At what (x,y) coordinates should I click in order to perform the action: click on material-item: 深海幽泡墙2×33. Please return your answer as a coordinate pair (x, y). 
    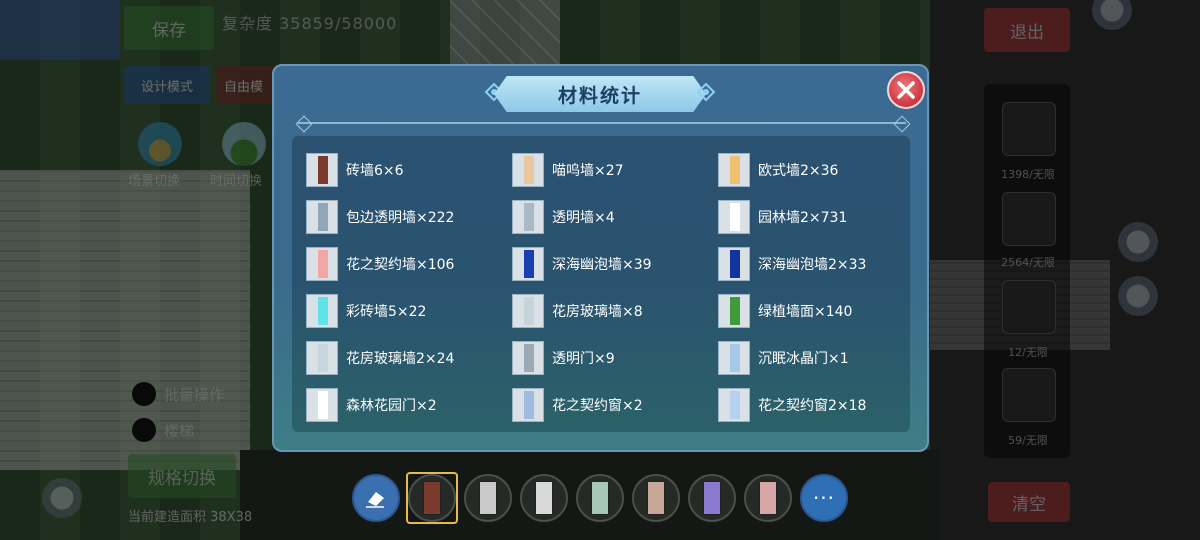
    Looking at the image, I should click on (812, 263).